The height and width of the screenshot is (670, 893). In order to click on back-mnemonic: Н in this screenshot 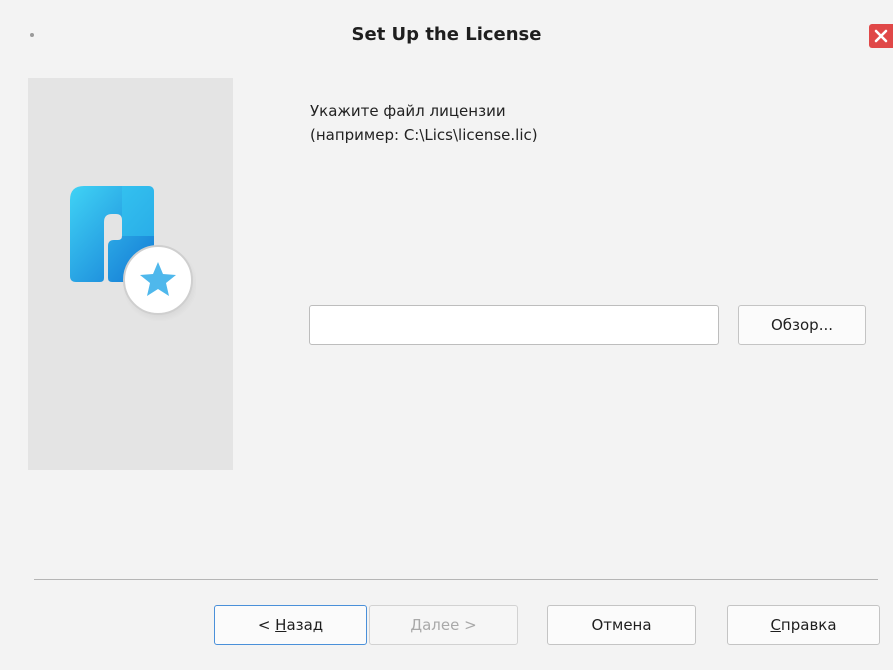, I will do `click(281, 625)`.